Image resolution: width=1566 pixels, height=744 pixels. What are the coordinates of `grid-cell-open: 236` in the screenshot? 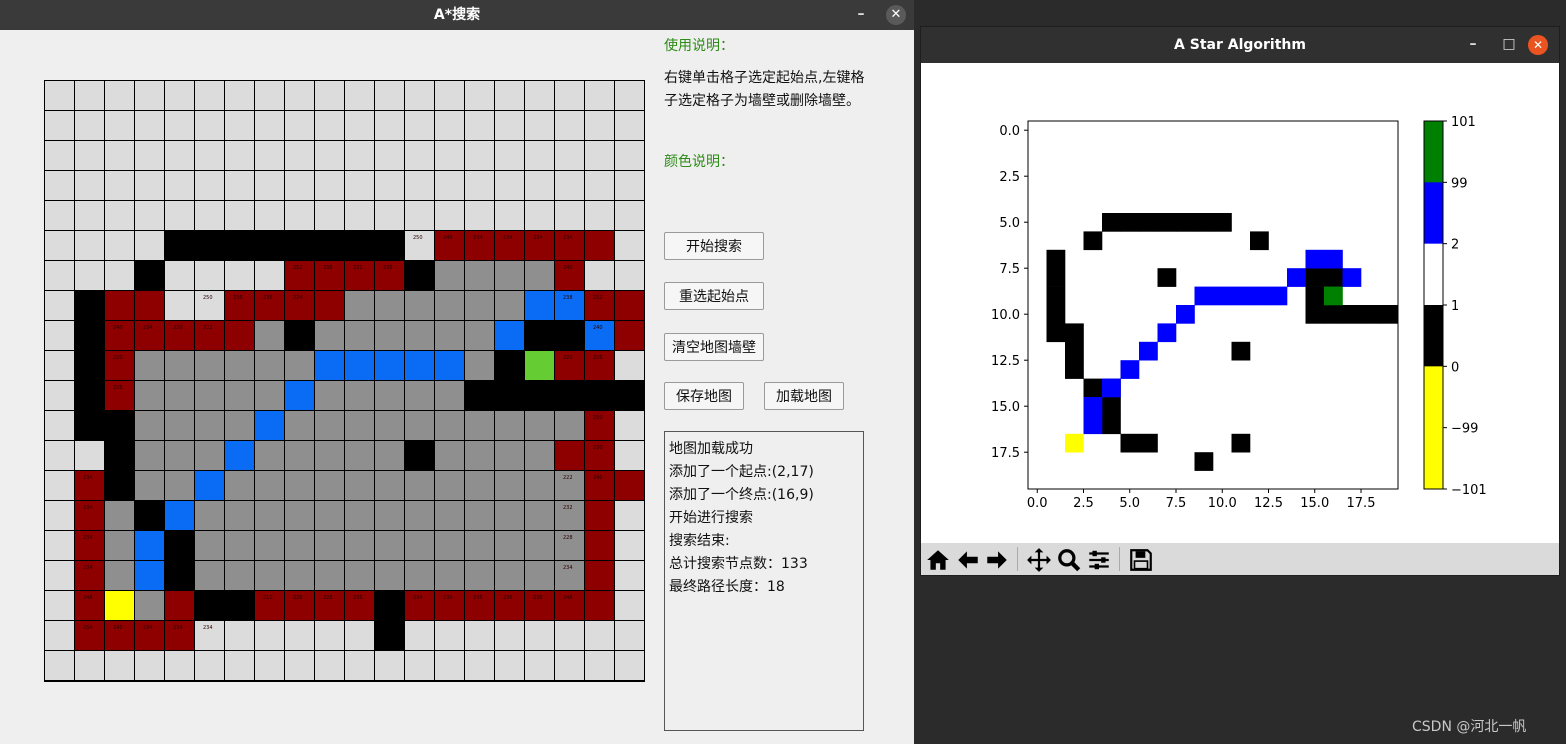 It's located at (540, 606).